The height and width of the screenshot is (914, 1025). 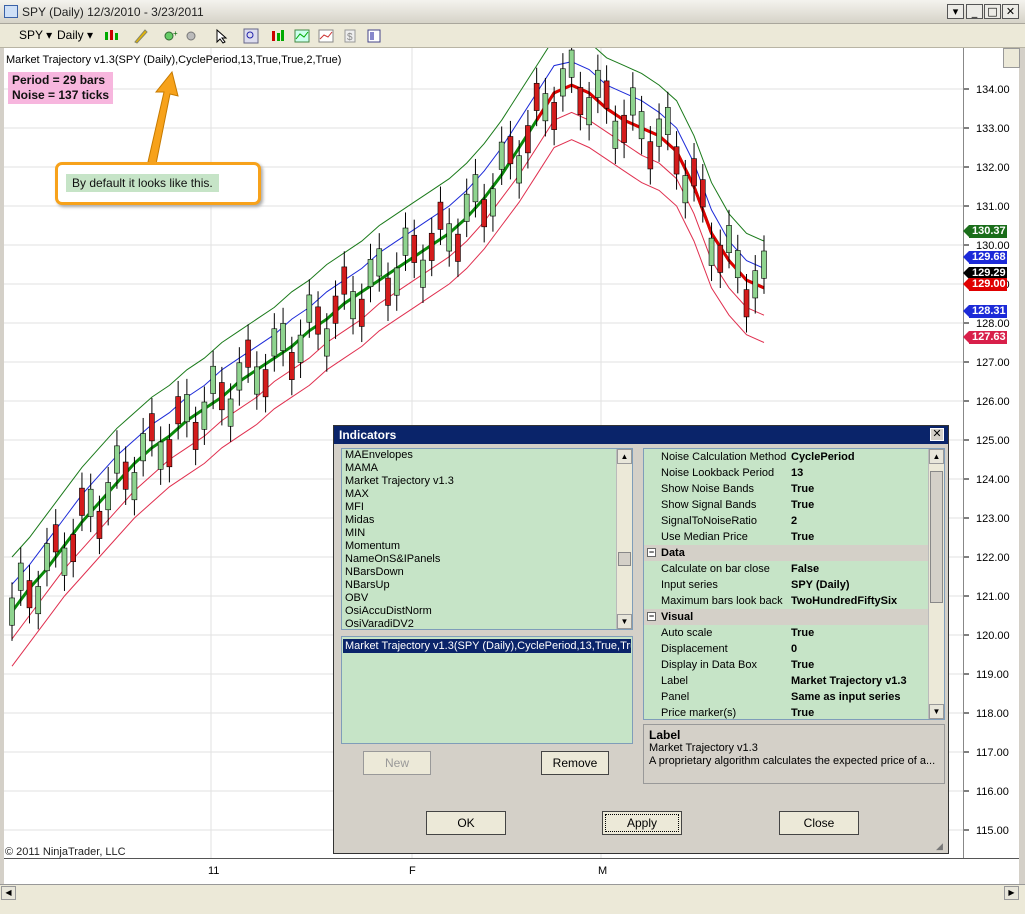 I want to click on y-tick-label: 127.00, so click(x=993, y=363).